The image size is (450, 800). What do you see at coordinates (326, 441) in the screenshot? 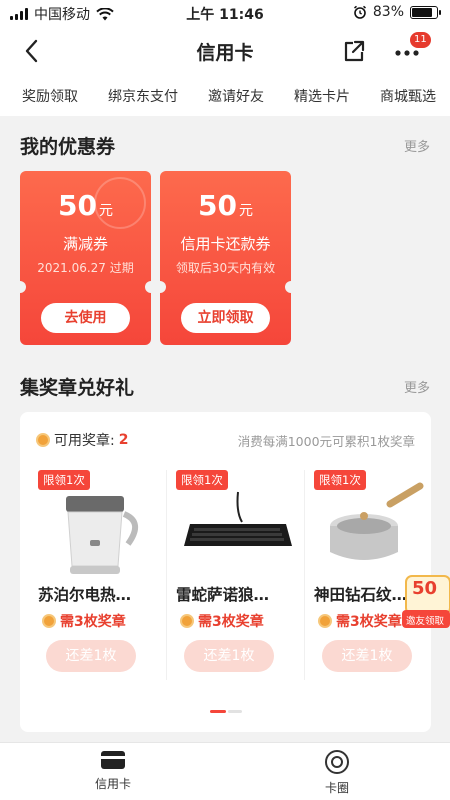
I see `medal-rule: 消费每满1000元可累积1枚奖章` at bounding box center [326, 441].